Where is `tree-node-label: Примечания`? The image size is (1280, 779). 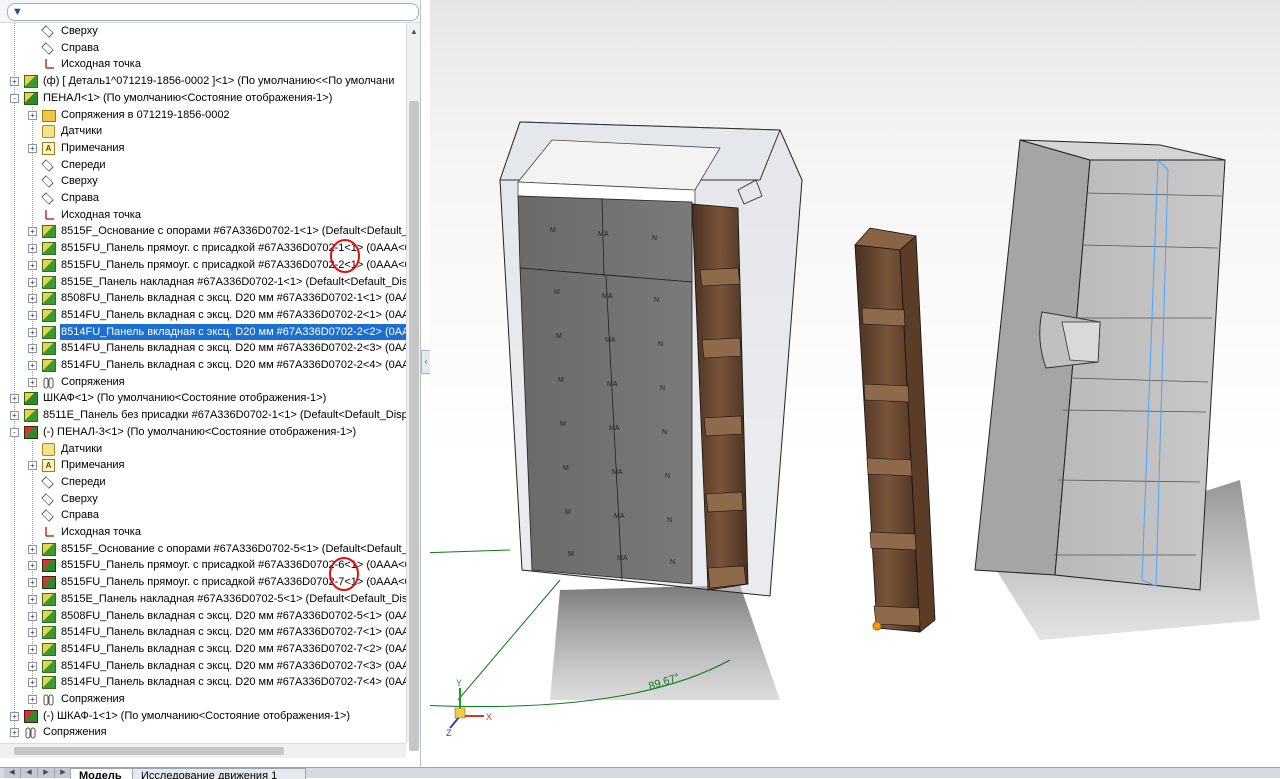
tree-node-label: Примечания is located at coordinates (93, 147).